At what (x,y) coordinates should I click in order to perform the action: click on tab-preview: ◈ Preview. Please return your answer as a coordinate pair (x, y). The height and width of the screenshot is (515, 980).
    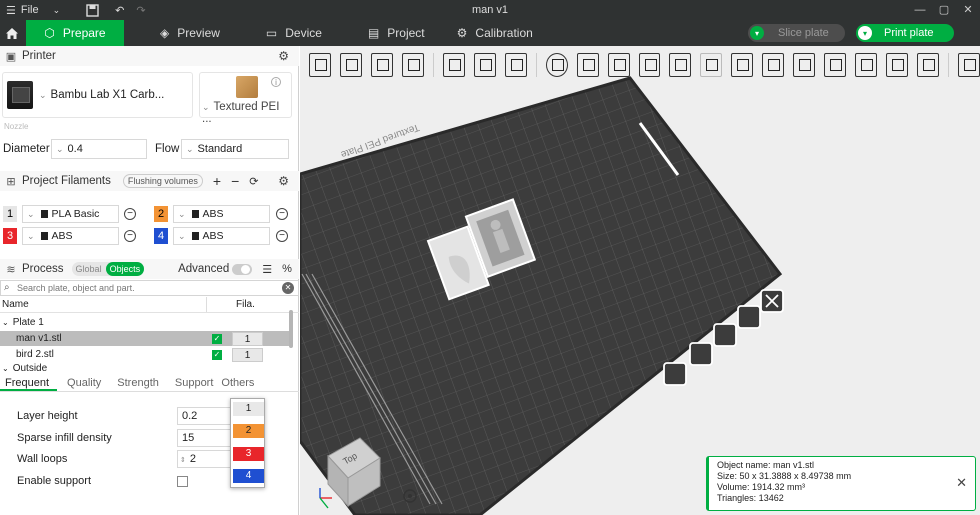
    Looking at the image, I should click on (190, 33).